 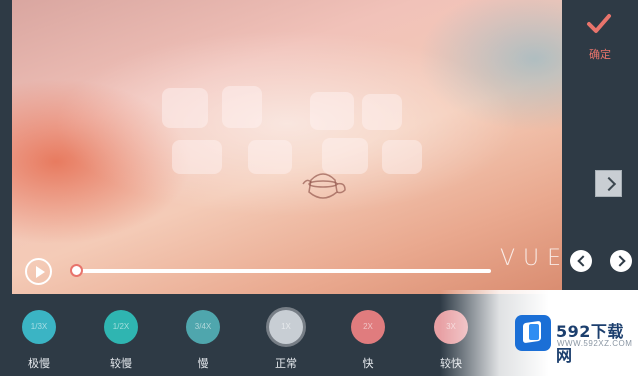 What do you see at coordinates (324, 186) in the screenshot?
I see `teapot-logo-icon` at bounding box center [324, 186].